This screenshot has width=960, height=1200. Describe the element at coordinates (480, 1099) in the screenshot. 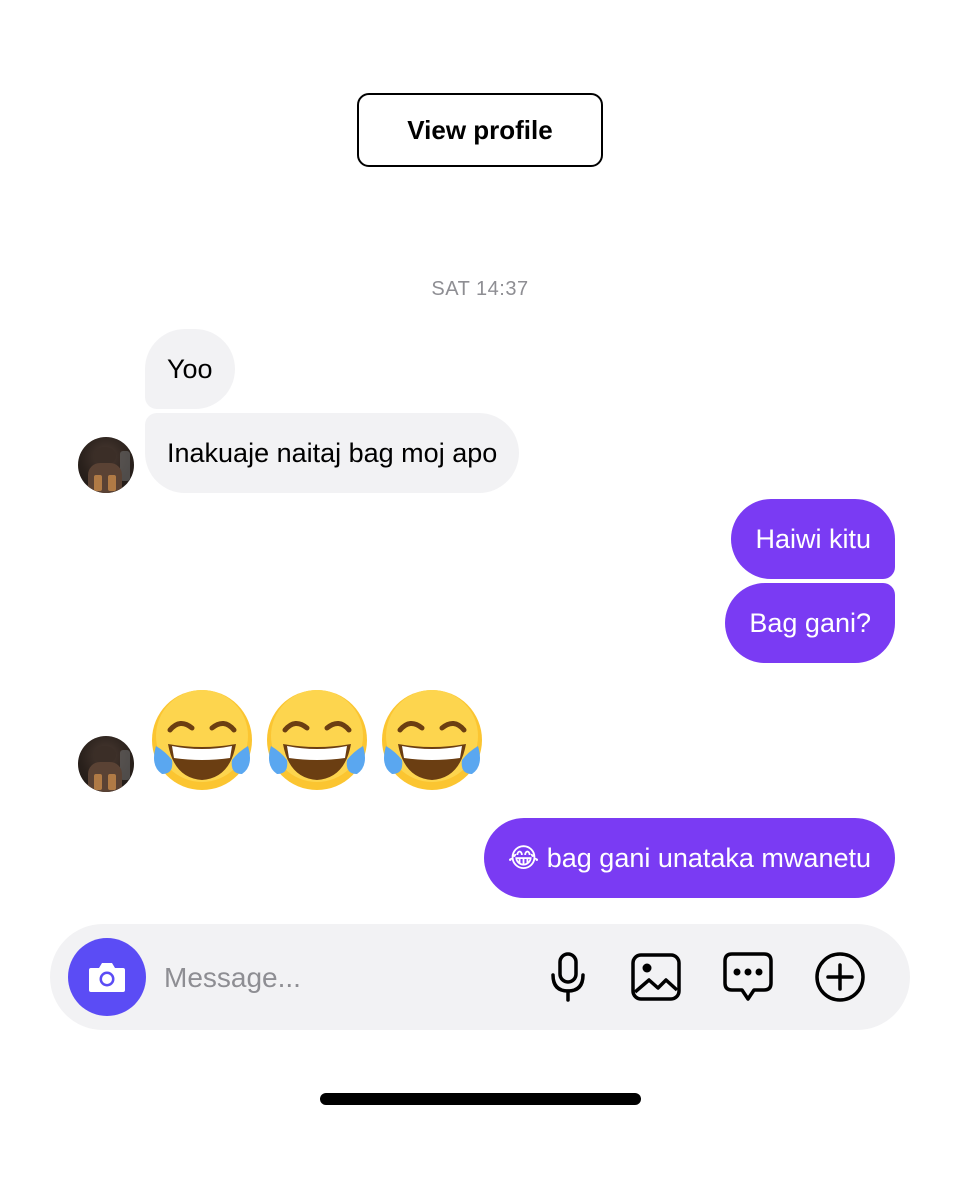

I see `home-indicator` at that location.